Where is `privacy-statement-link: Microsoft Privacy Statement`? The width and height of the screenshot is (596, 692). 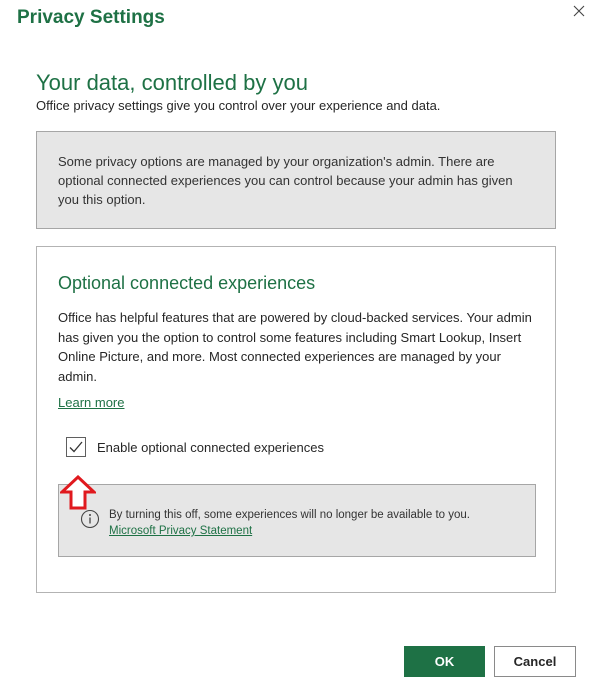
privacy-statement-link: Microsoft Privacy Statement is located at coordinates (180, 531).